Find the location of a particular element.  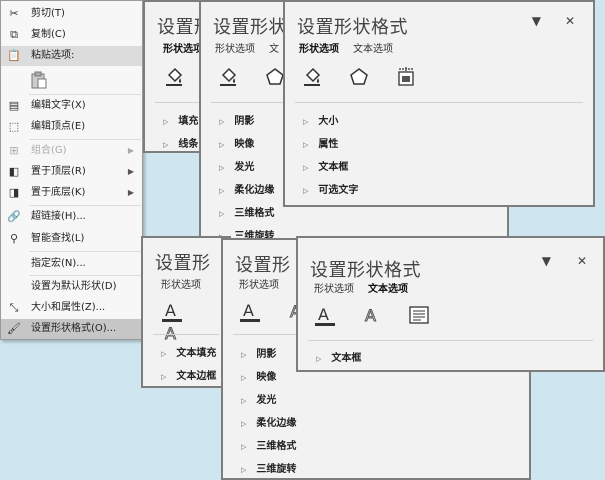

menu-item-label: 编辑文字(X) is located at coordinates (58, 105).